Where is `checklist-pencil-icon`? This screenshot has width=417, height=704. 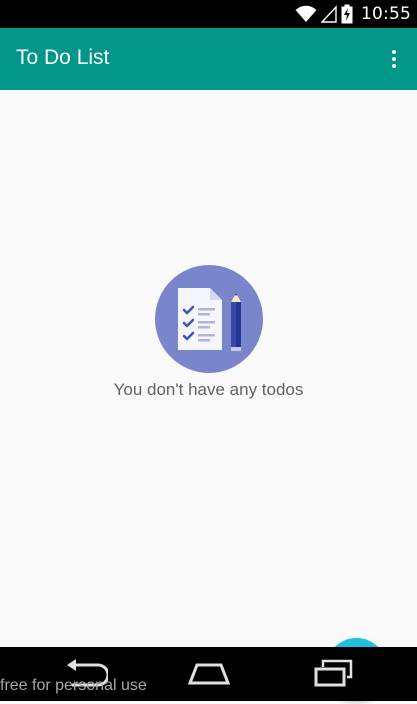
checklist-pencil-icon is located at coordinates (209, 319).